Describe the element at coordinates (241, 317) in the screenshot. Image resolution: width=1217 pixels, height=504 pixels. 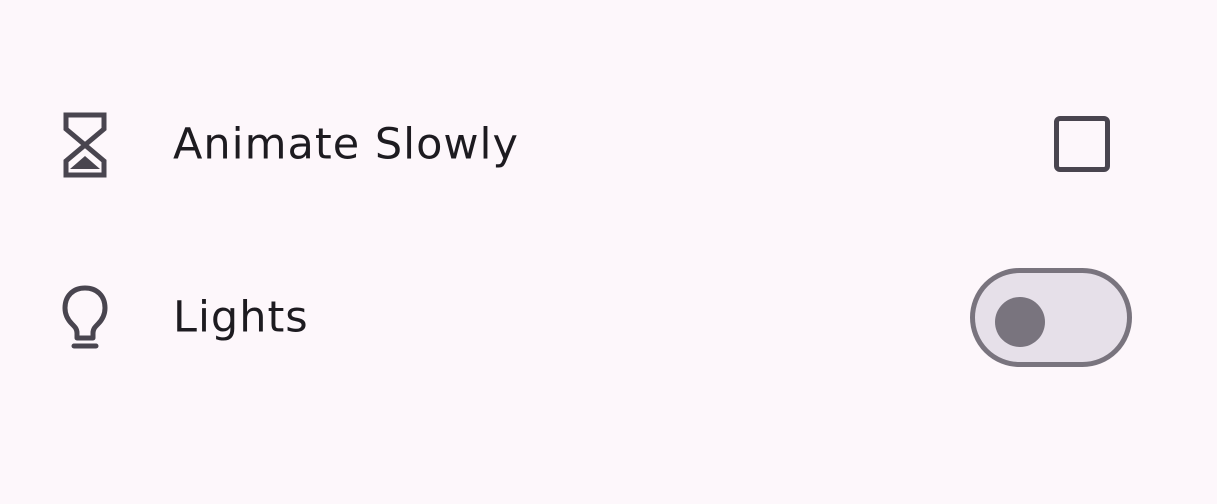
I see `lights-label: Lights` at that location.